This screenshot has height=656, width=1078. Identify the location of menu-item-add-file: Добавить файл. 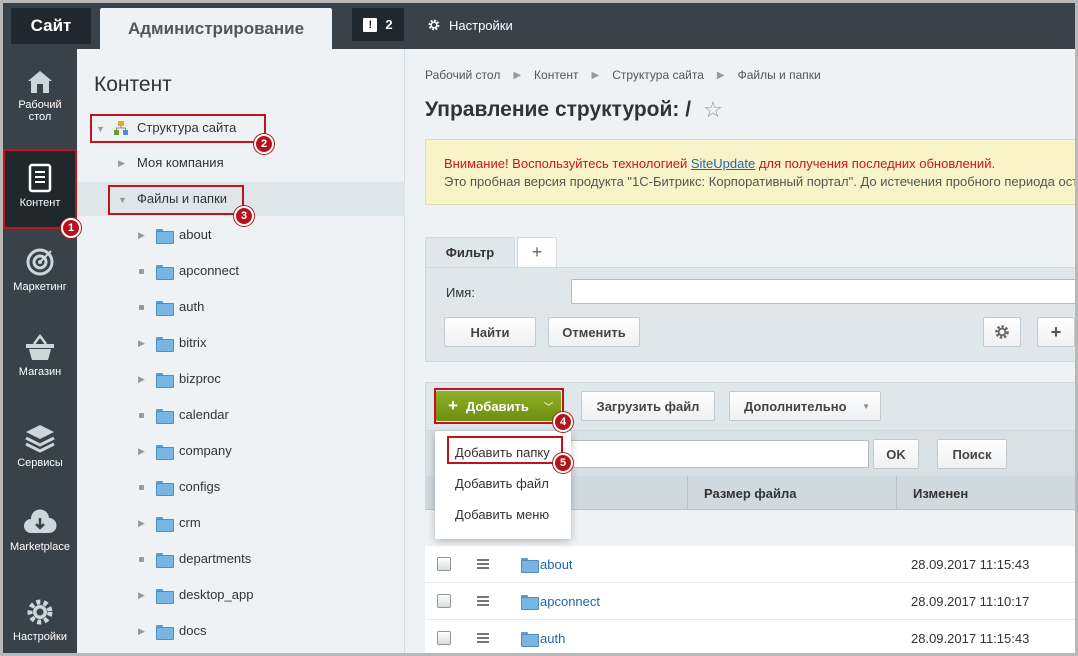
(502, 483).